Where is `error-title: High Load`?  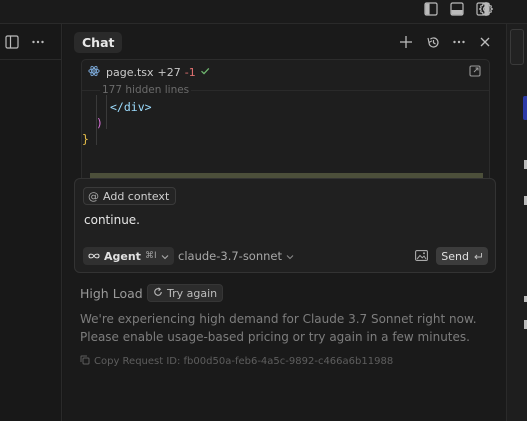 error-title: High Load is located at coordinates (111, 293).